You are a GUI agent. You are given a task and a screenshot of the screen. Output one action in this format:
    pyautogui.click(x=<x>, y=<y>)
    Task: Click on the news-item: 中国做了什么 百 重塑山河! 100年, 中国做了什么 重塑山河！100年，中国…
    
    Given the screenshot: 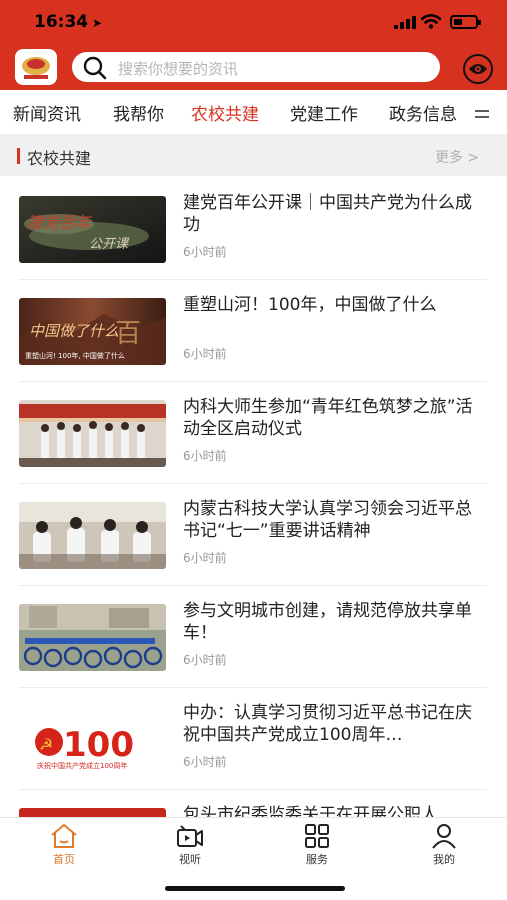 What is the action you would take?
    pyautogui.click(x=253, y=331)
    